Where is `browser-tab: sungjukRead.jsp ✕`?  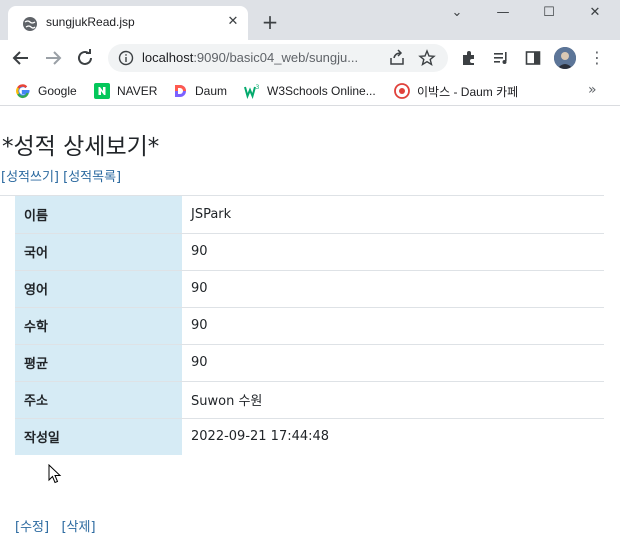
browser-tab: sungjukRead.jsp ✕ is located at coordinates (128, 23).